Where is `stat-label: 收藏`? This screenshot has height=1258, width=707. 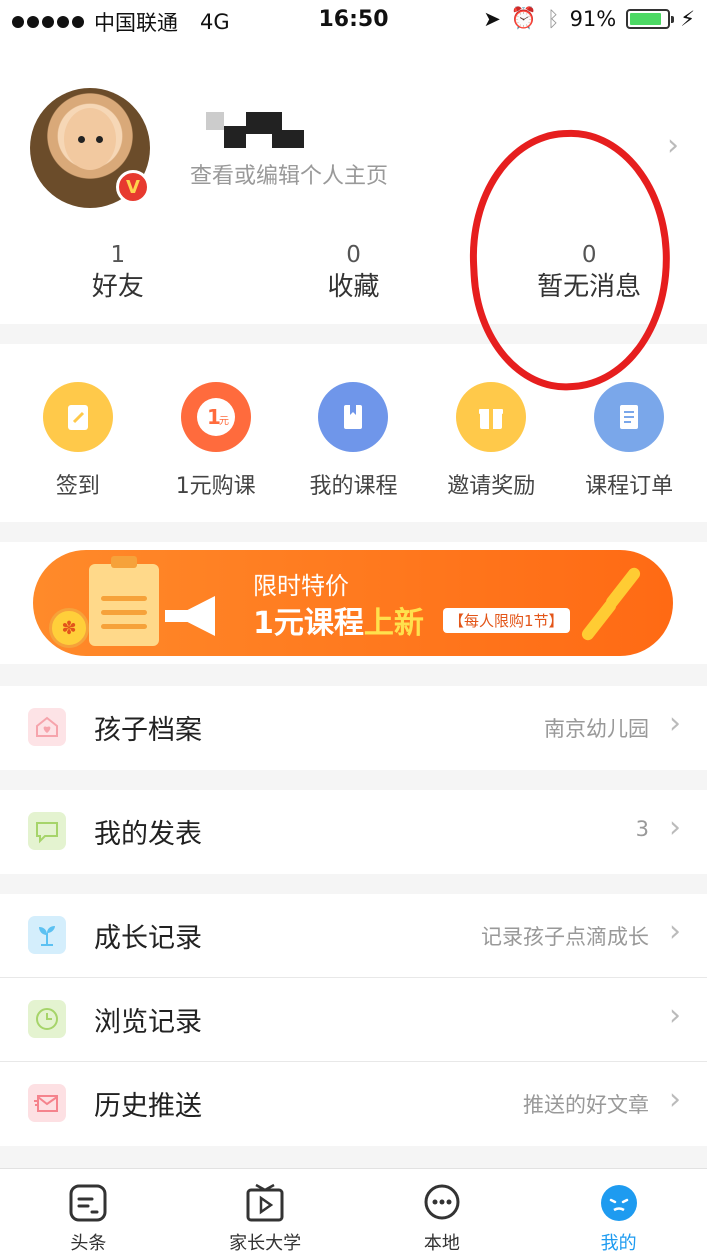
stat-label: 收藏 is located at coordinates (353, 287).